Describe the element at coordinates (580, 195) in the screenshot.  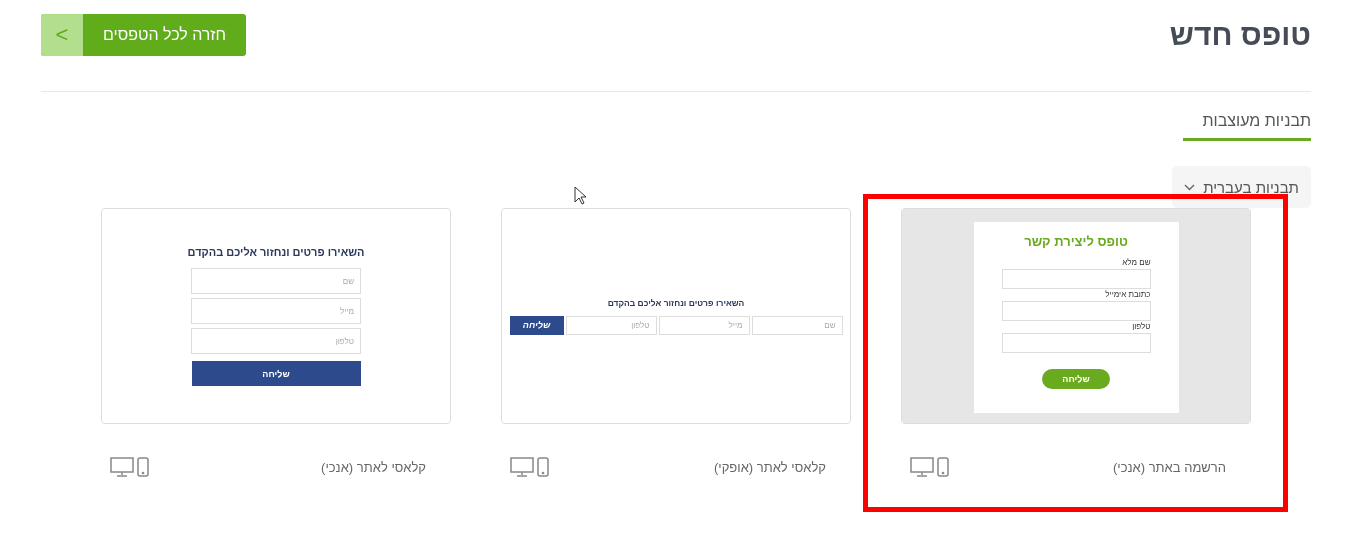
I see `cursor-icon` at that location.